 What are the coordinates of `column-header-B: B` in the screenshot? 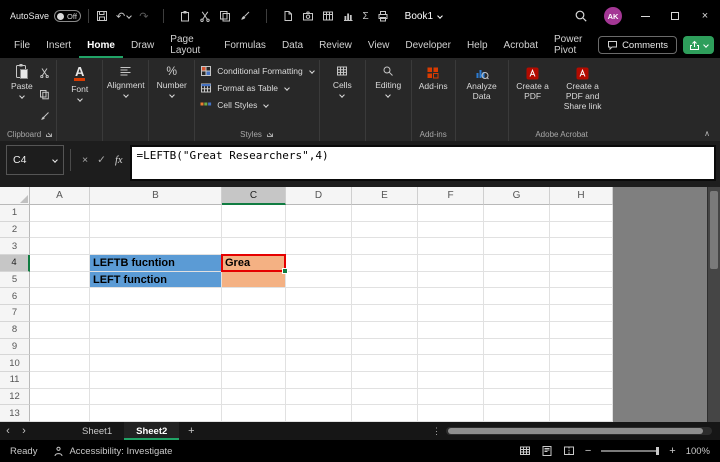 It's located at (156, 196).